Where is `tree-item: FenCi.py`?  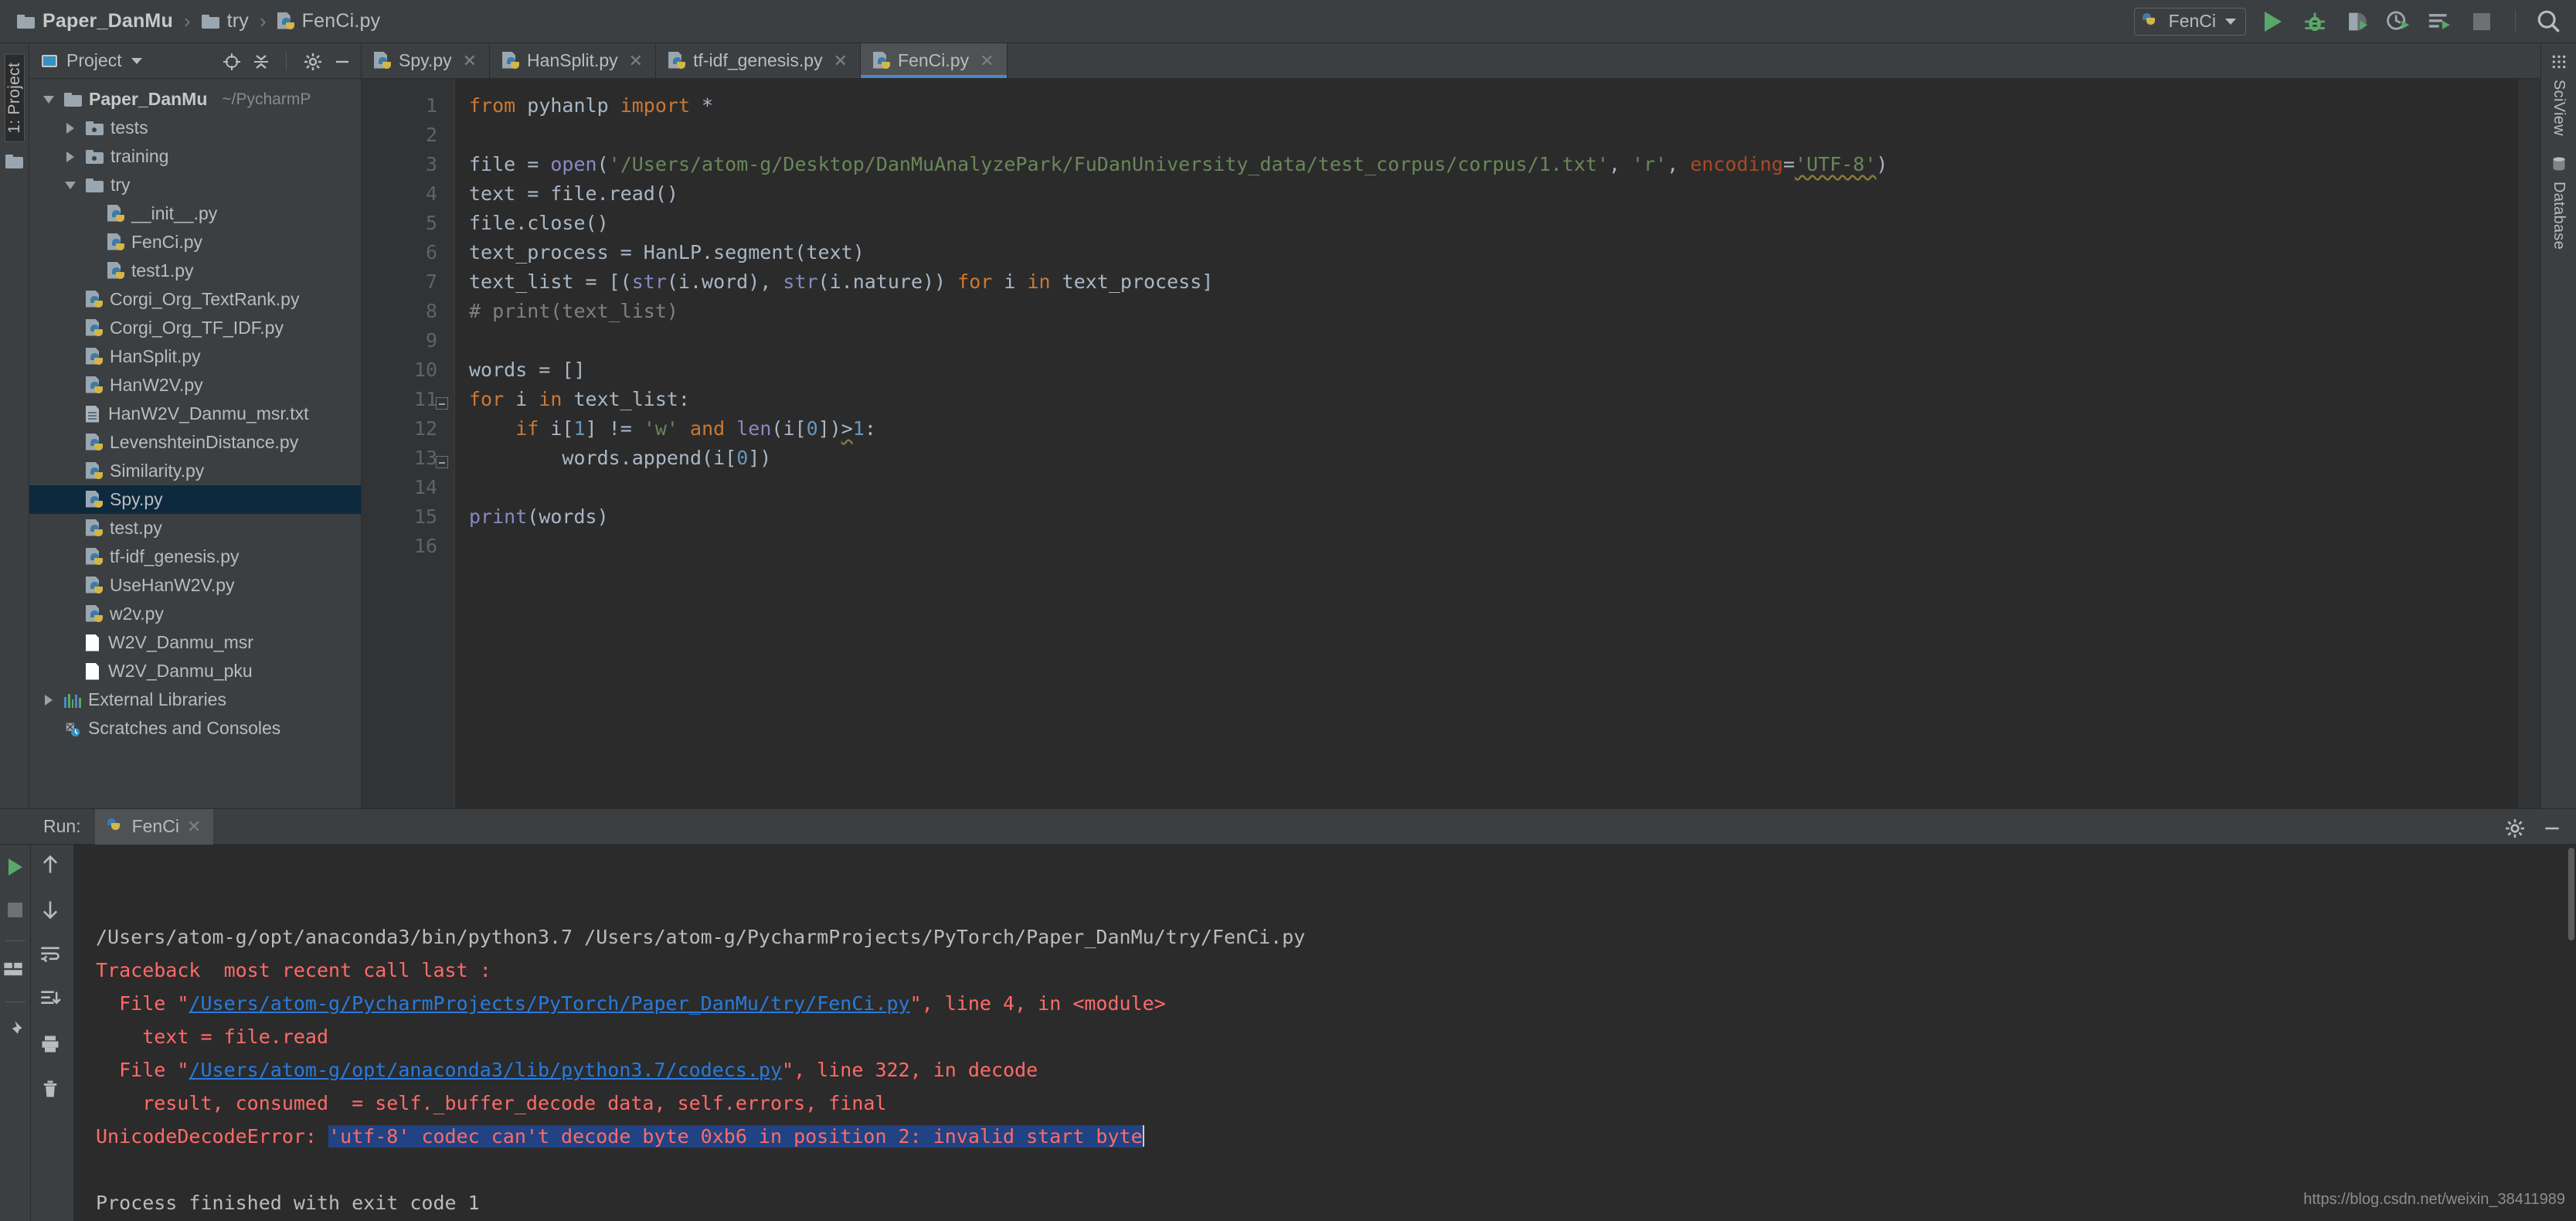
tree-item: FenCi.py is located at coordinates (195, 243).